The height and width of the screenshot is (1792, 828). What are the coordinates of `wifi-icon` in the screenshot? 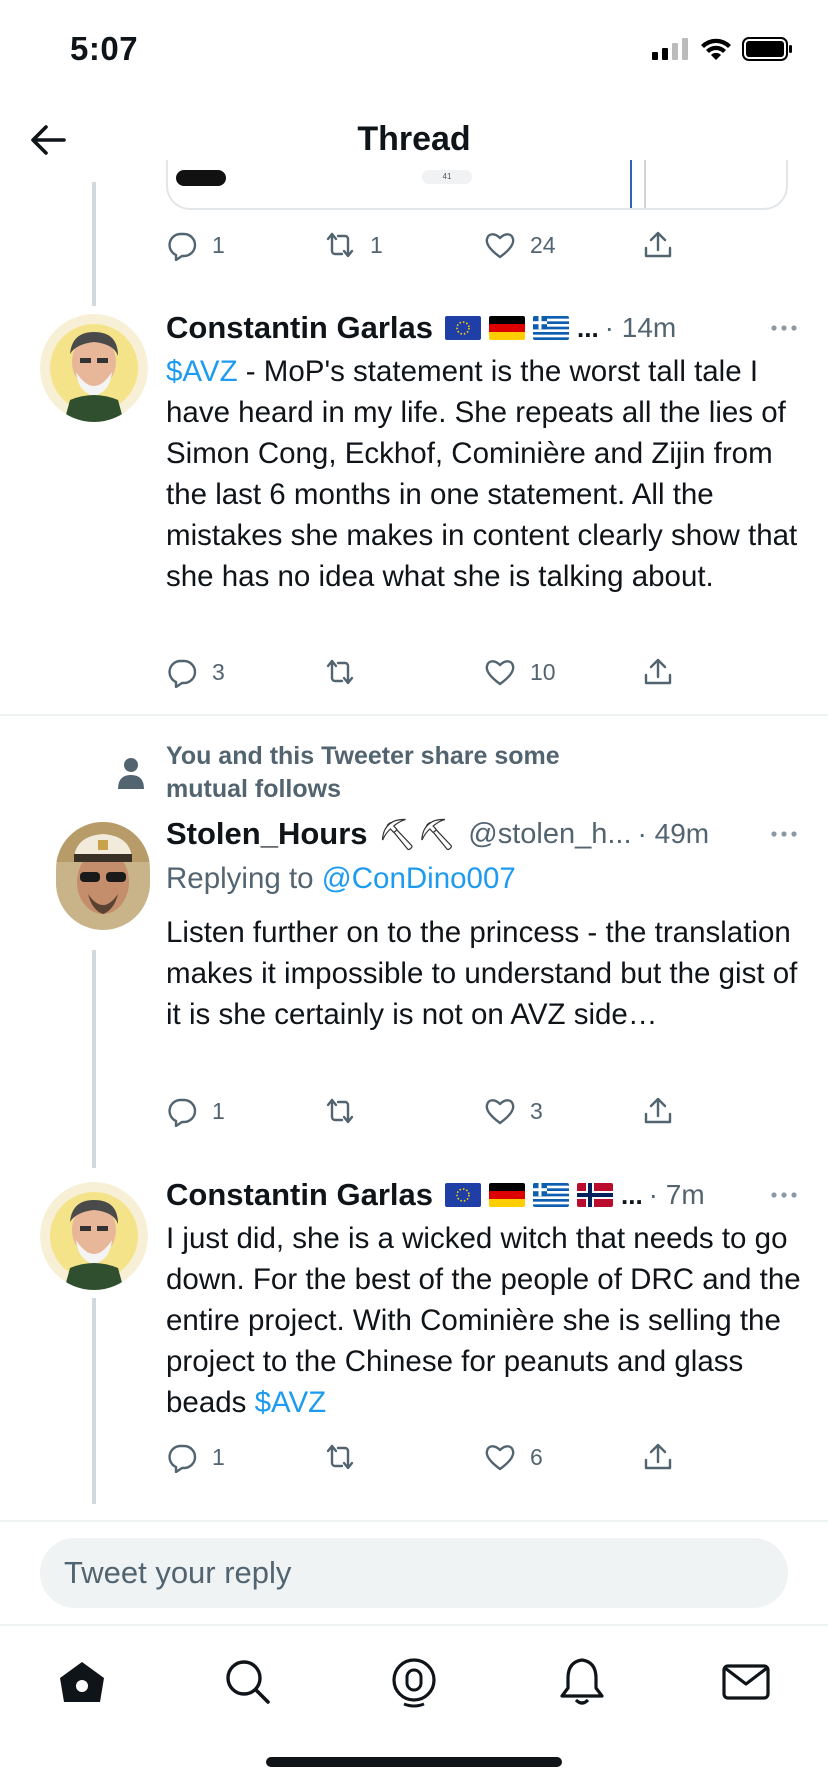 It's located at (716, 49).